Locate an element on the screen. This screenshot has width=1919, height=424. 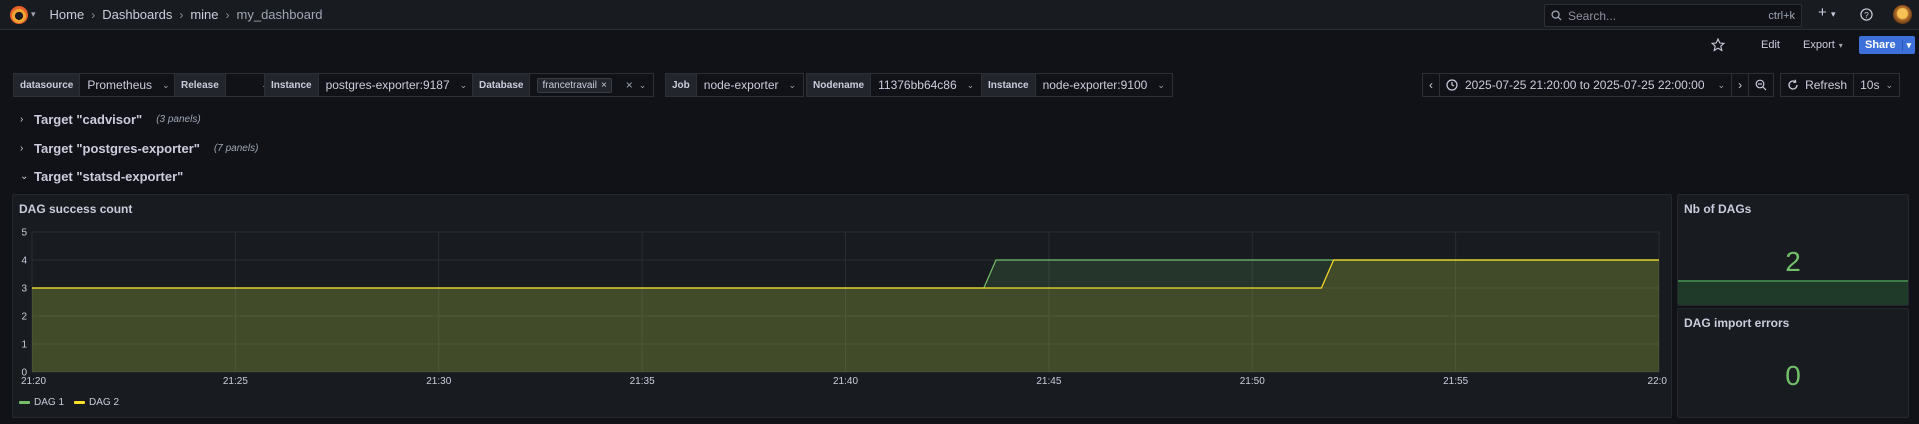
variable-select: node-exporter:9100 ⌄ is located at coordinates (1104, 85).